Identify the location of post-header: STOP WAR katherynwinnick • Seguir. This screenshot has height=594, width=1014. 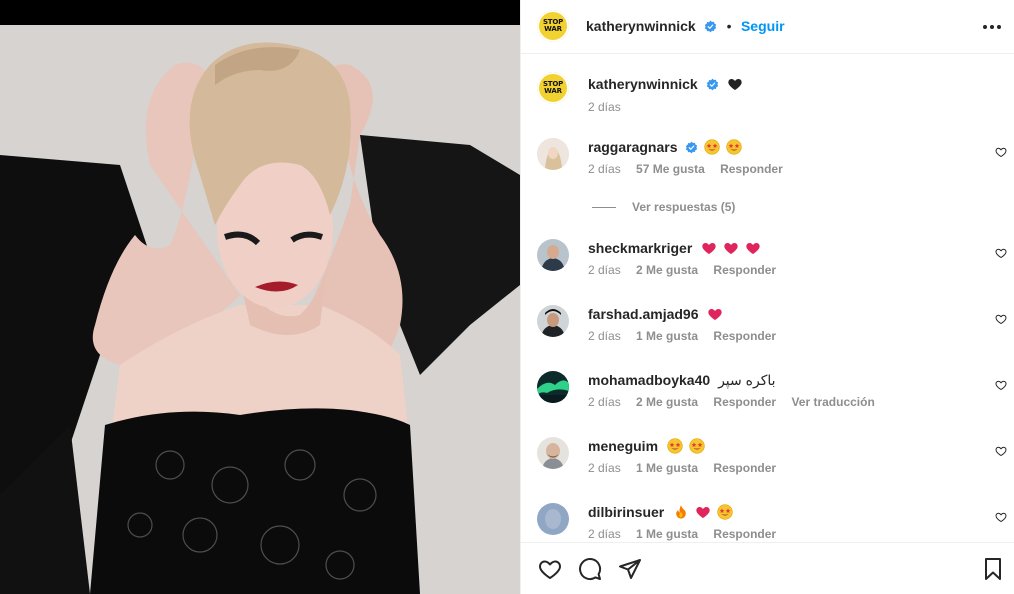
(767, 27).